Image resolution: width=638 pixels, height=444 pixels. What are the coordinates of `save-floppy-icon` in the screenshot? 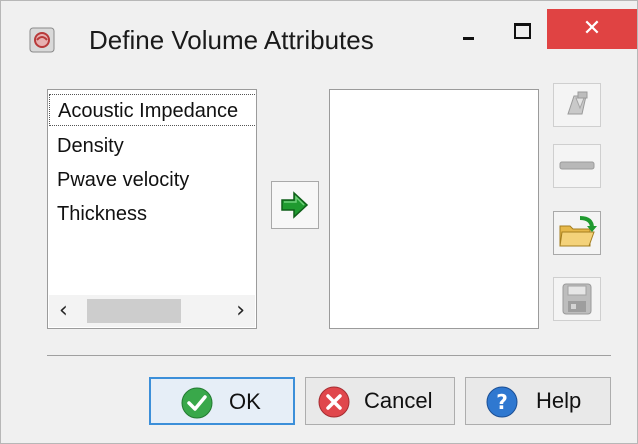 It's located at (577, 299).